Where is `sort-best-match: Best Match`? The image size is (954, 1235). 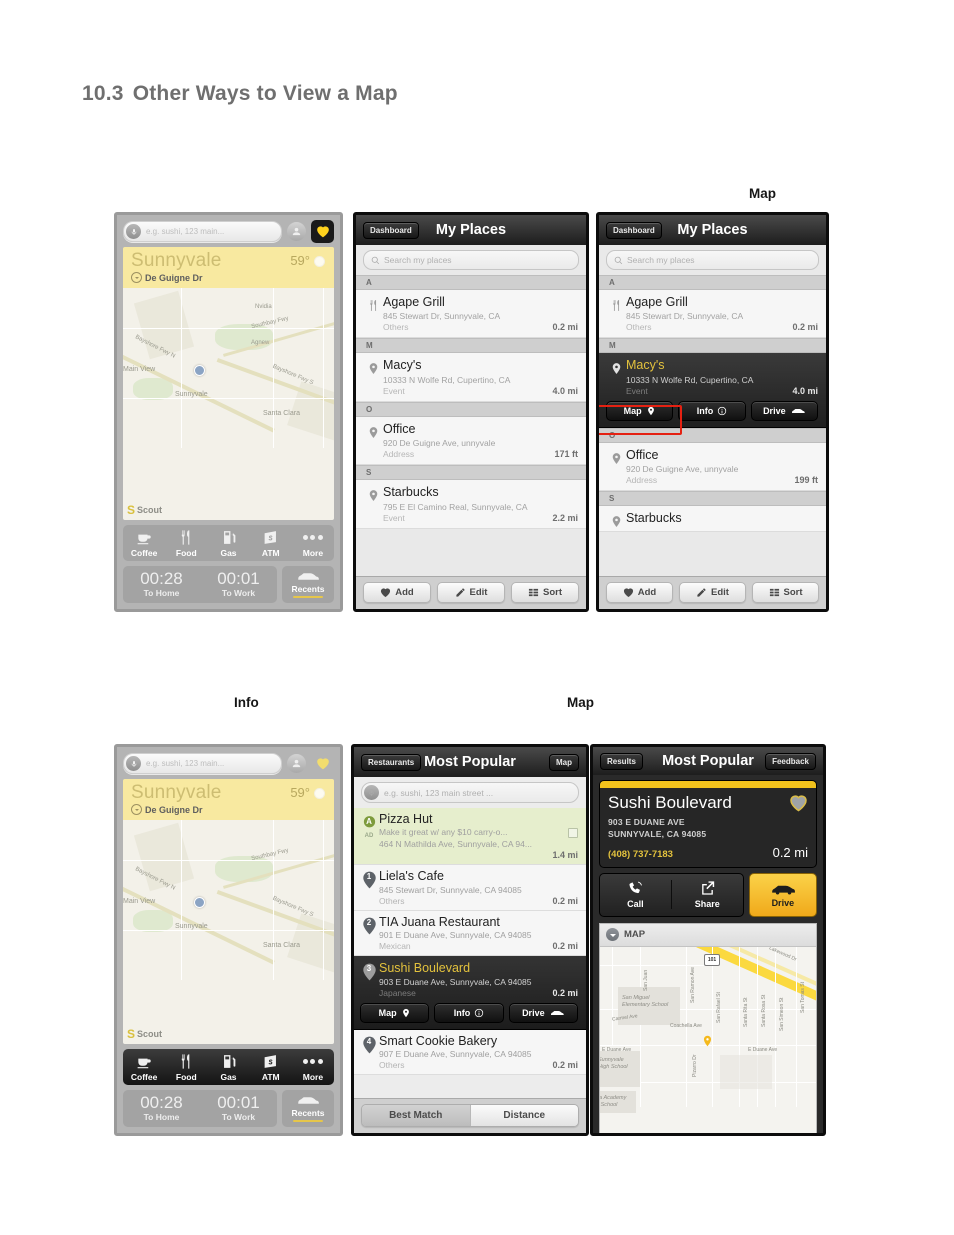
sort-best-match: Best Match is located at coordinates (416, 1115).